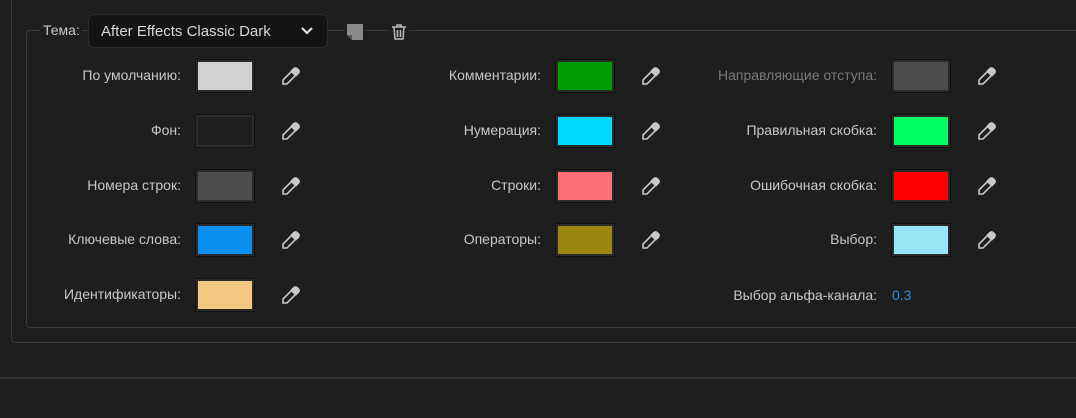 Image resolution: width=1076 pixels, height=418 pixels. I want to click on theme-label: Тема:, so click(61, 30).